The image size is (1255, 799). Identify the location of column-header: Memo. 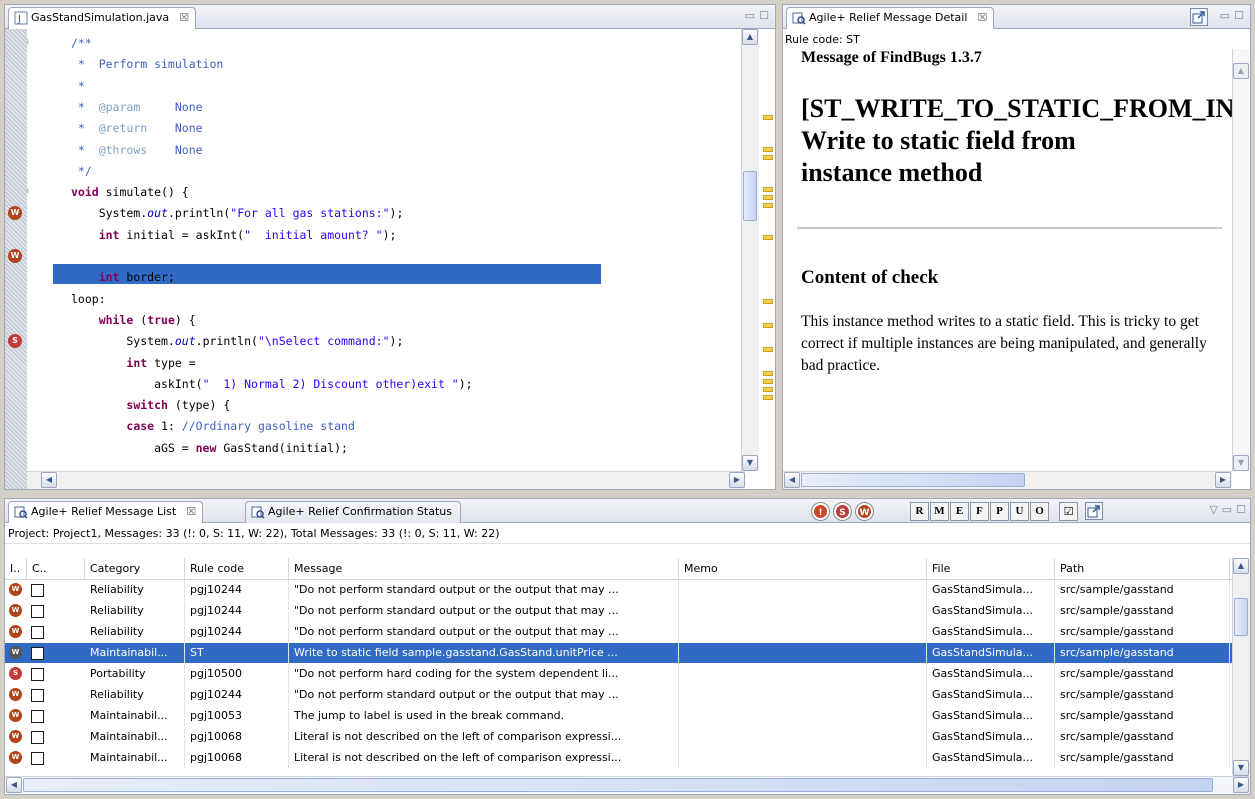
(803, 569).